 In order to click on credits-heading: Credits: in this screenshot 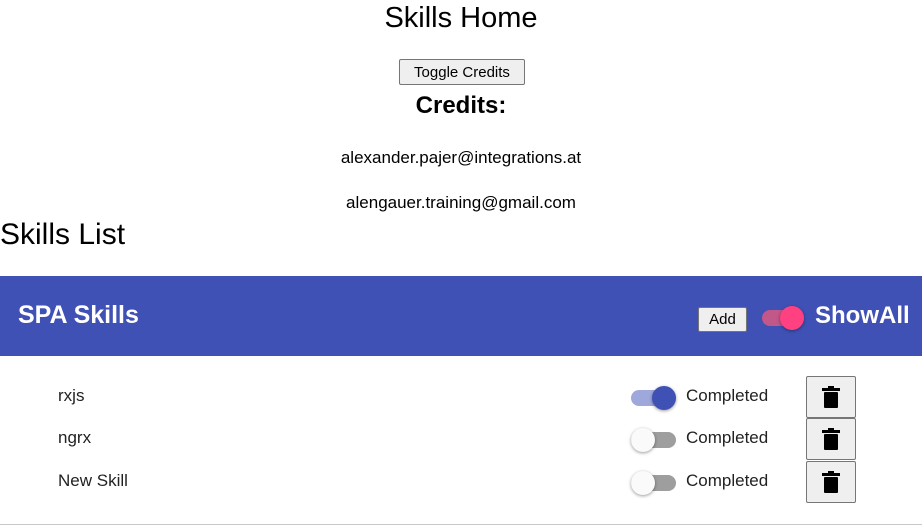, I will do `click(461, 105)`.